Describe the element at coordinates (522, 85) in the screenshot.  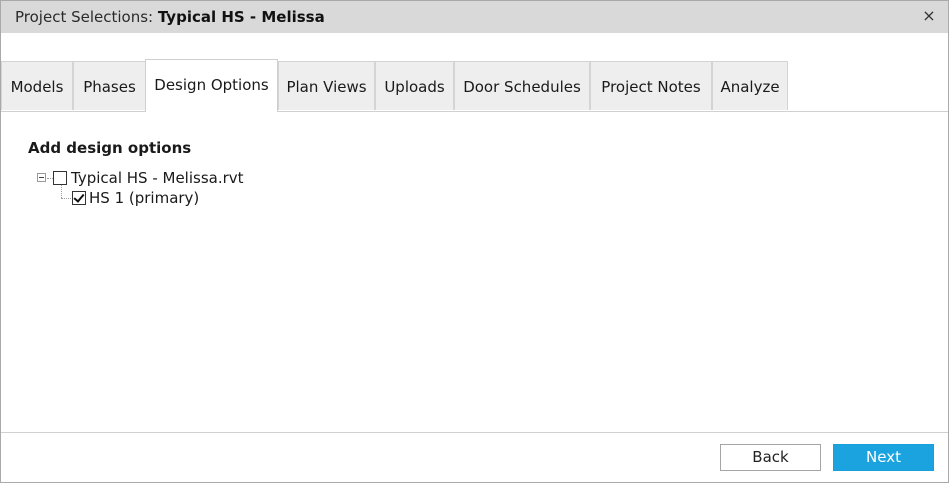
I see `tab-door-schedules: Door Schedules` at that location.